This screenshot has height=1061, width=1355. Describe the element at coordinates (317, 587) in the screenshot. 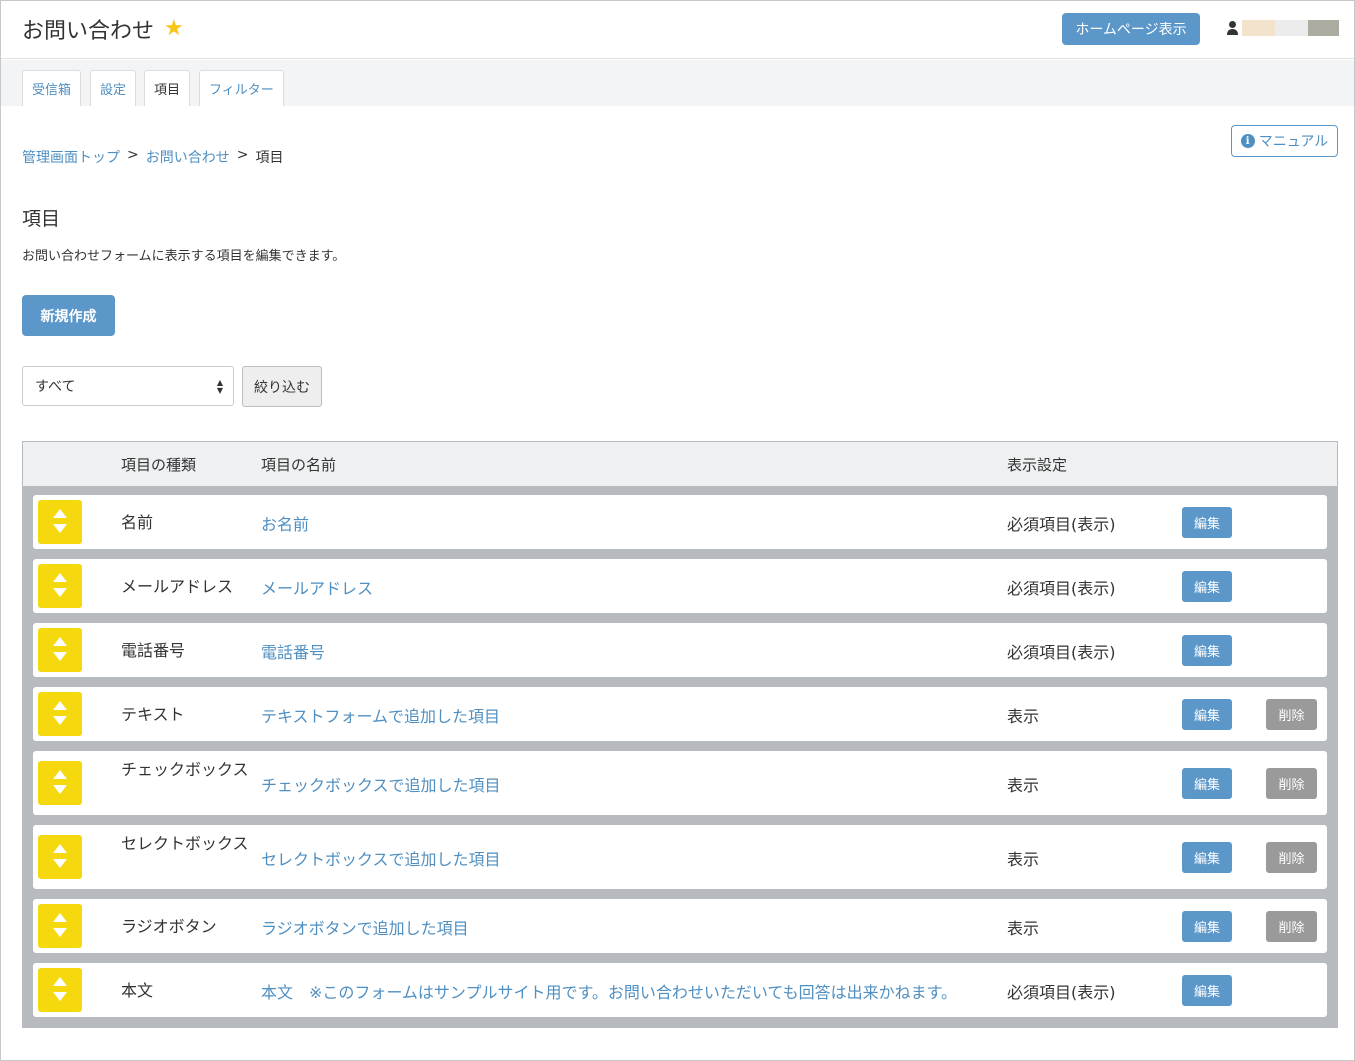

I see `item-name-link: メールアドレス` at that location.